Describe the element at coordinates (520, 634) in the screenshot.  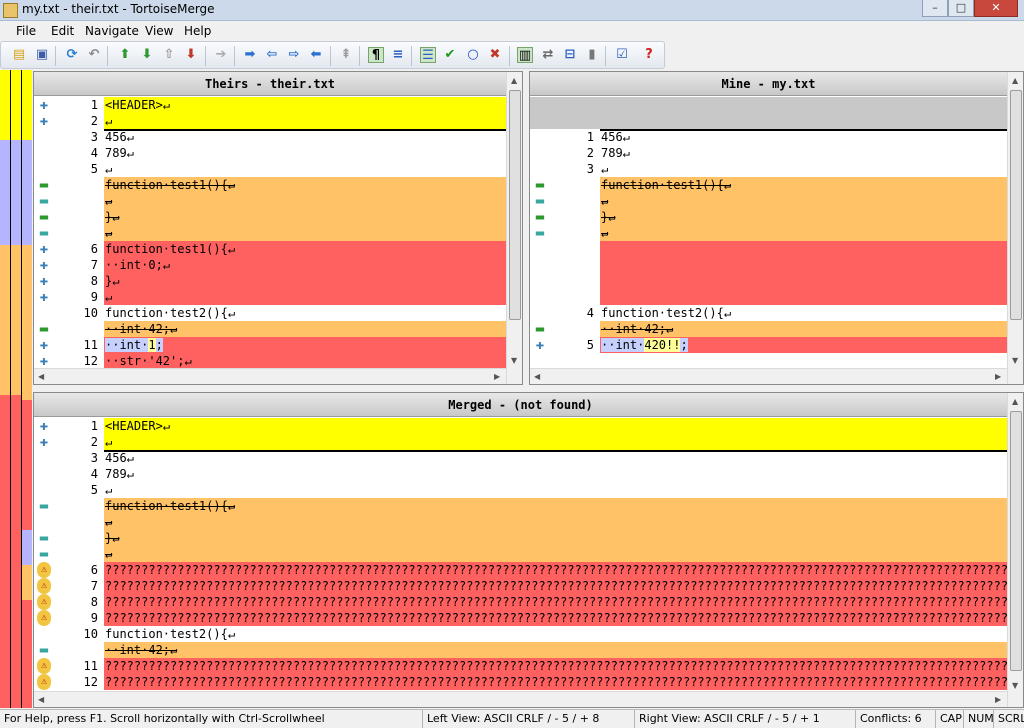
I see `merged-line: 10 function·test2(){↵` at that location.